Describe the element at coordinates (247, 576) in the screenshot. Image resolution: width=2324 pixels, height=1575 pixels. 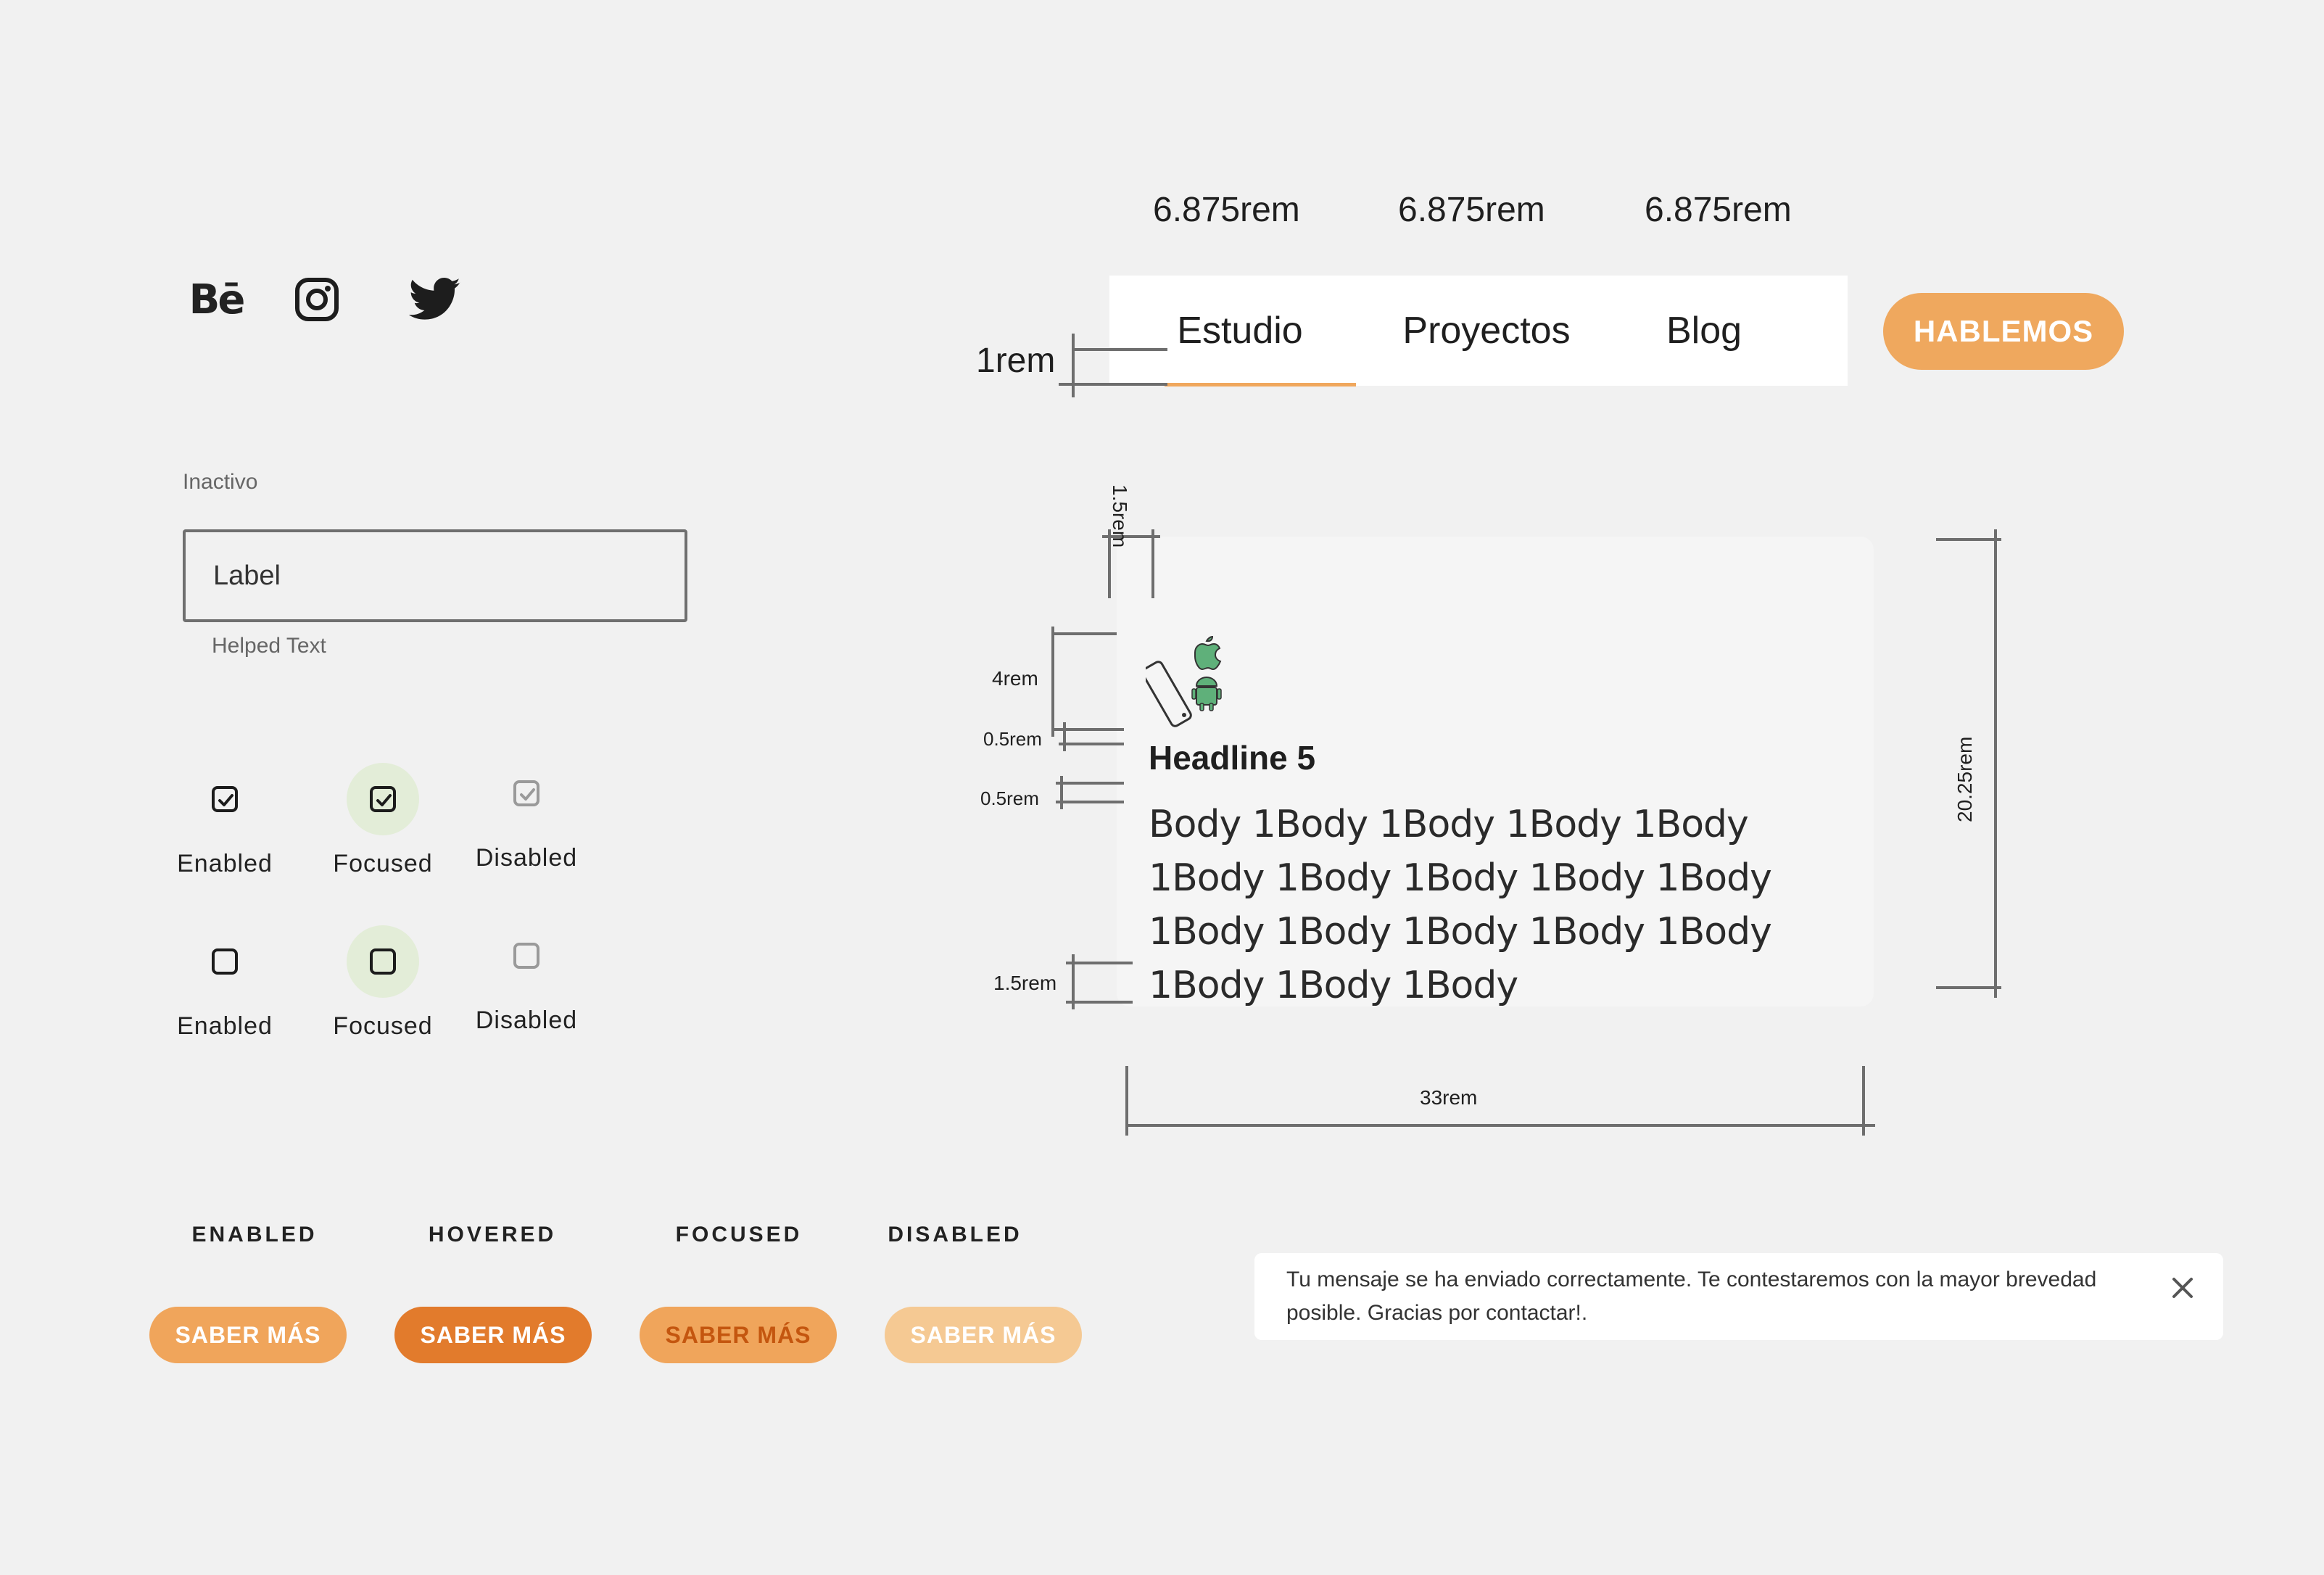
I see `field-value: Label` at that location.